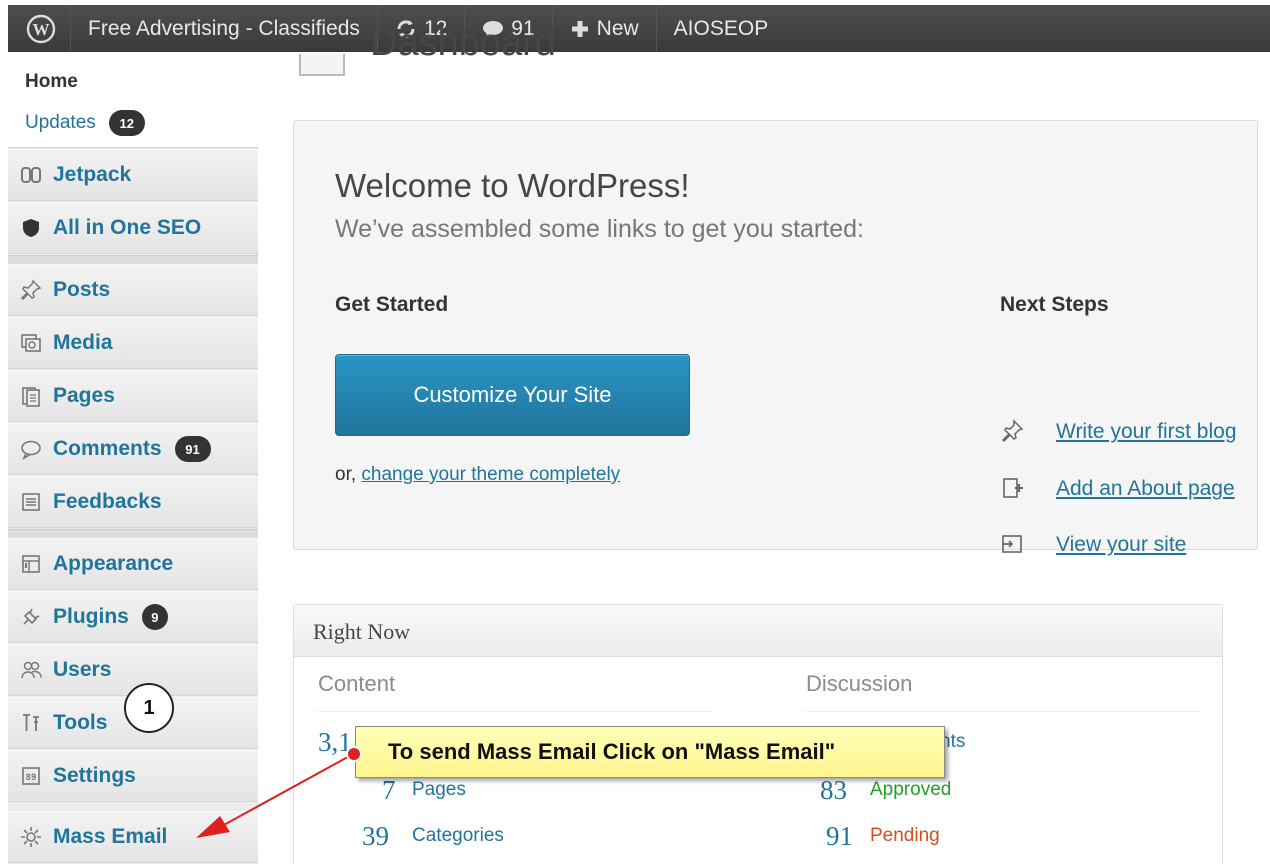  Describe the element at coordinates (1013, 545) in the screenshot. I see `view-site-icon` at that location.